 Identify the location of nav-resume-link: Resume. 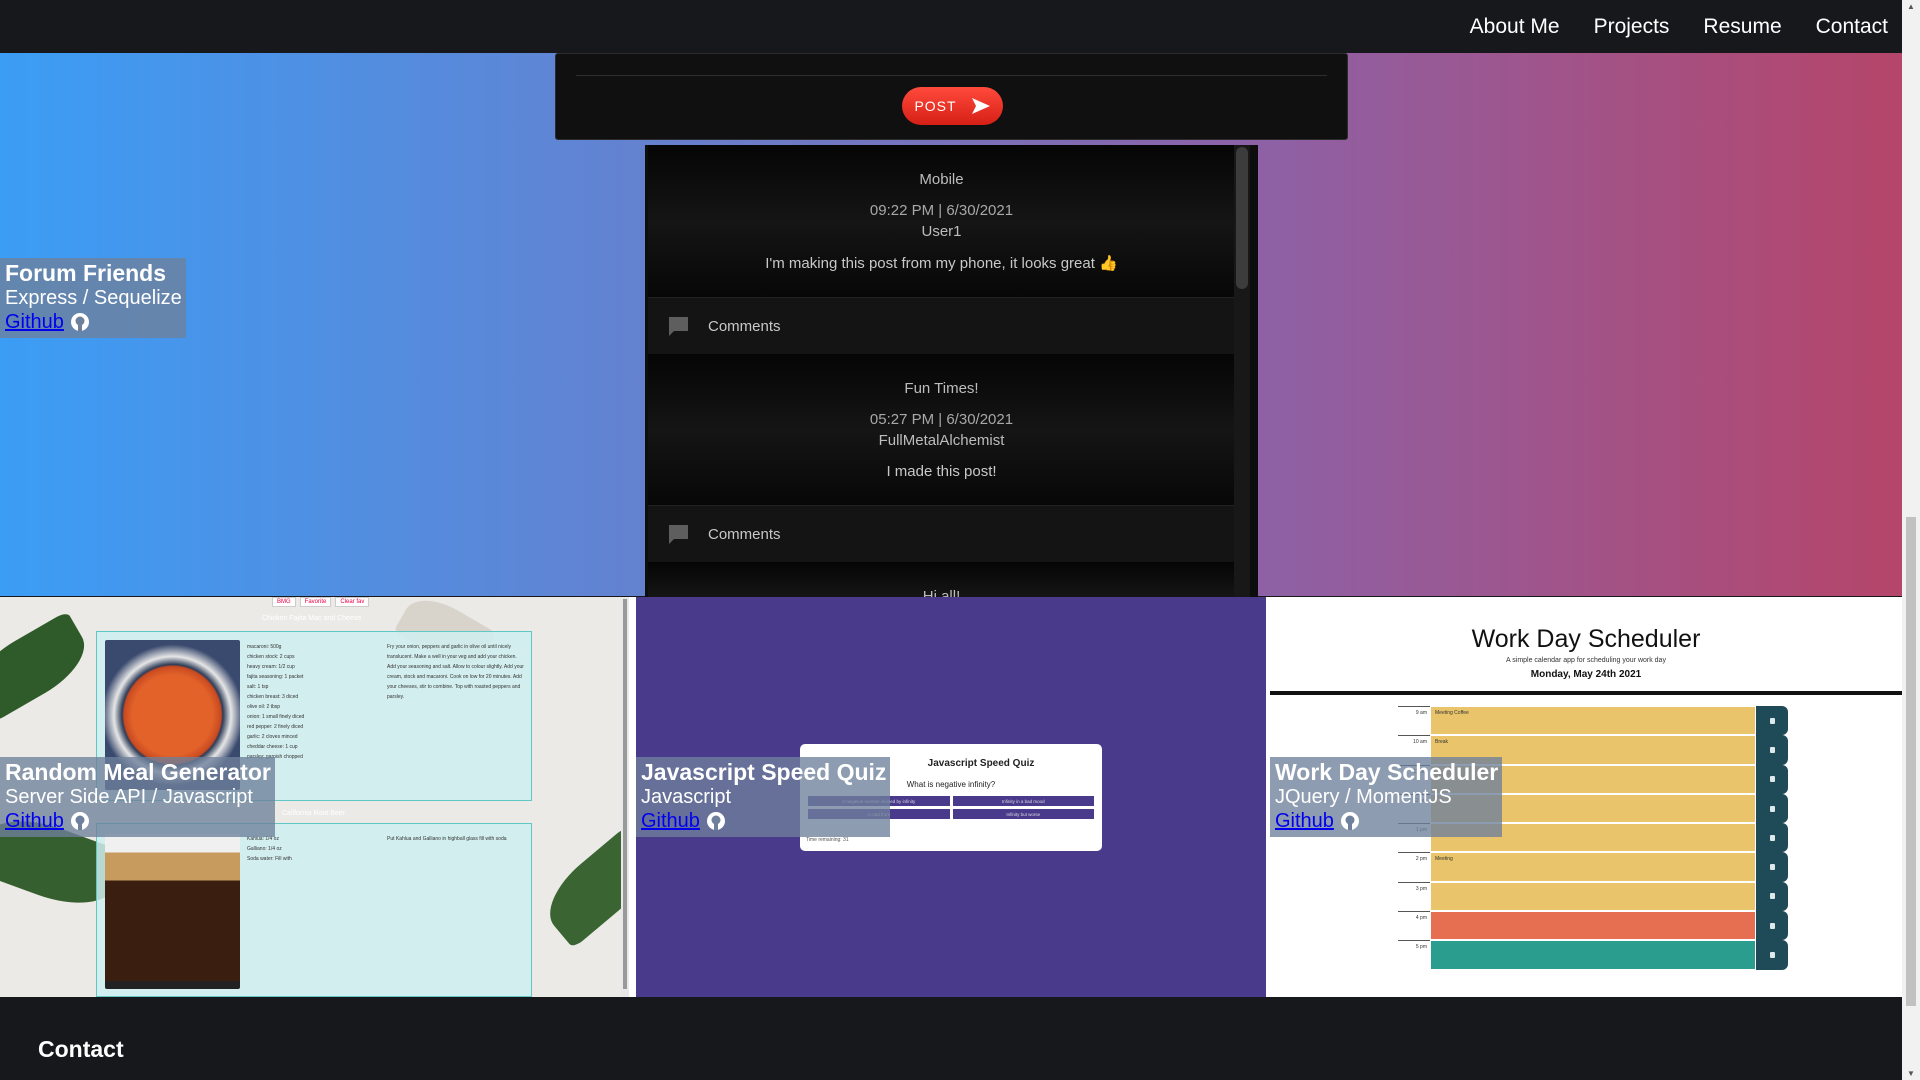
(1742, 27).